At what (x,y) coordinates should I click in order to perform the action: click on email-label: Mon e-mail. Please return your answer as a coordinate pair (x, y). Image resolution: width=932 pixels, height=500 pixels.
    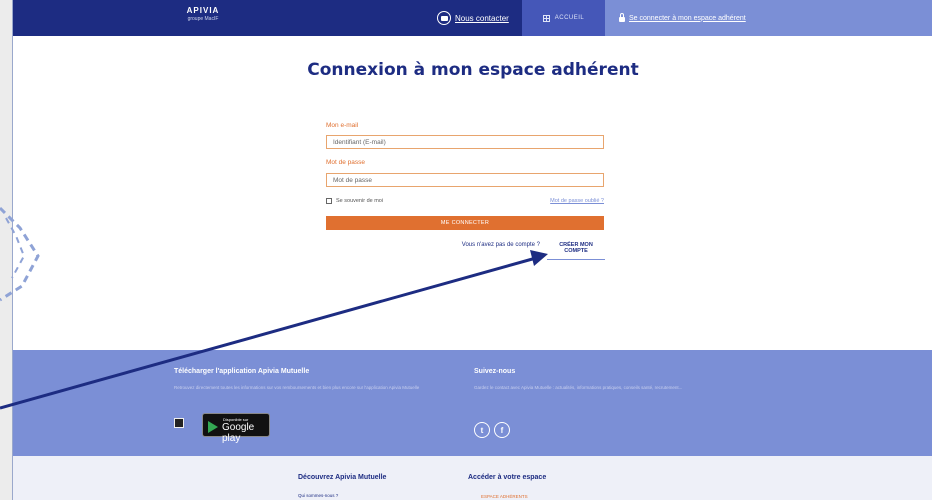
    Looking at the image, I should click on (342, 125).